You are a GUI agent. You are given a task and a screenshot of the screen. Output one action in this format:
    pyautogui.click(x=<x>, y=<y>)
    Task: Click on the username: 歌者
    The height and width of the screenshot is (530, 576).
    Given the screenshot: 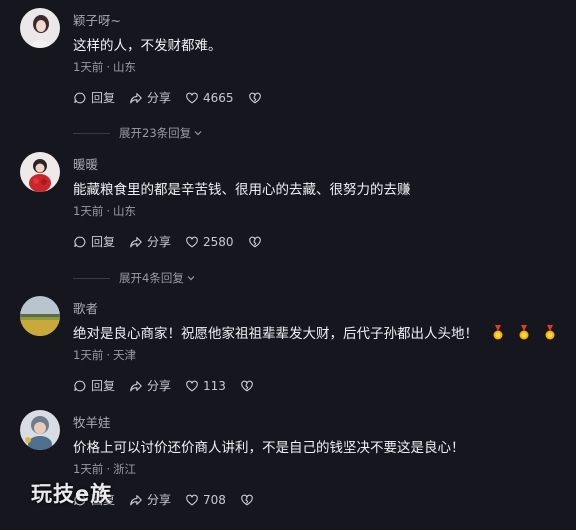 What is the action you would take?
    pyautogui.click(x=85, y=307)
    